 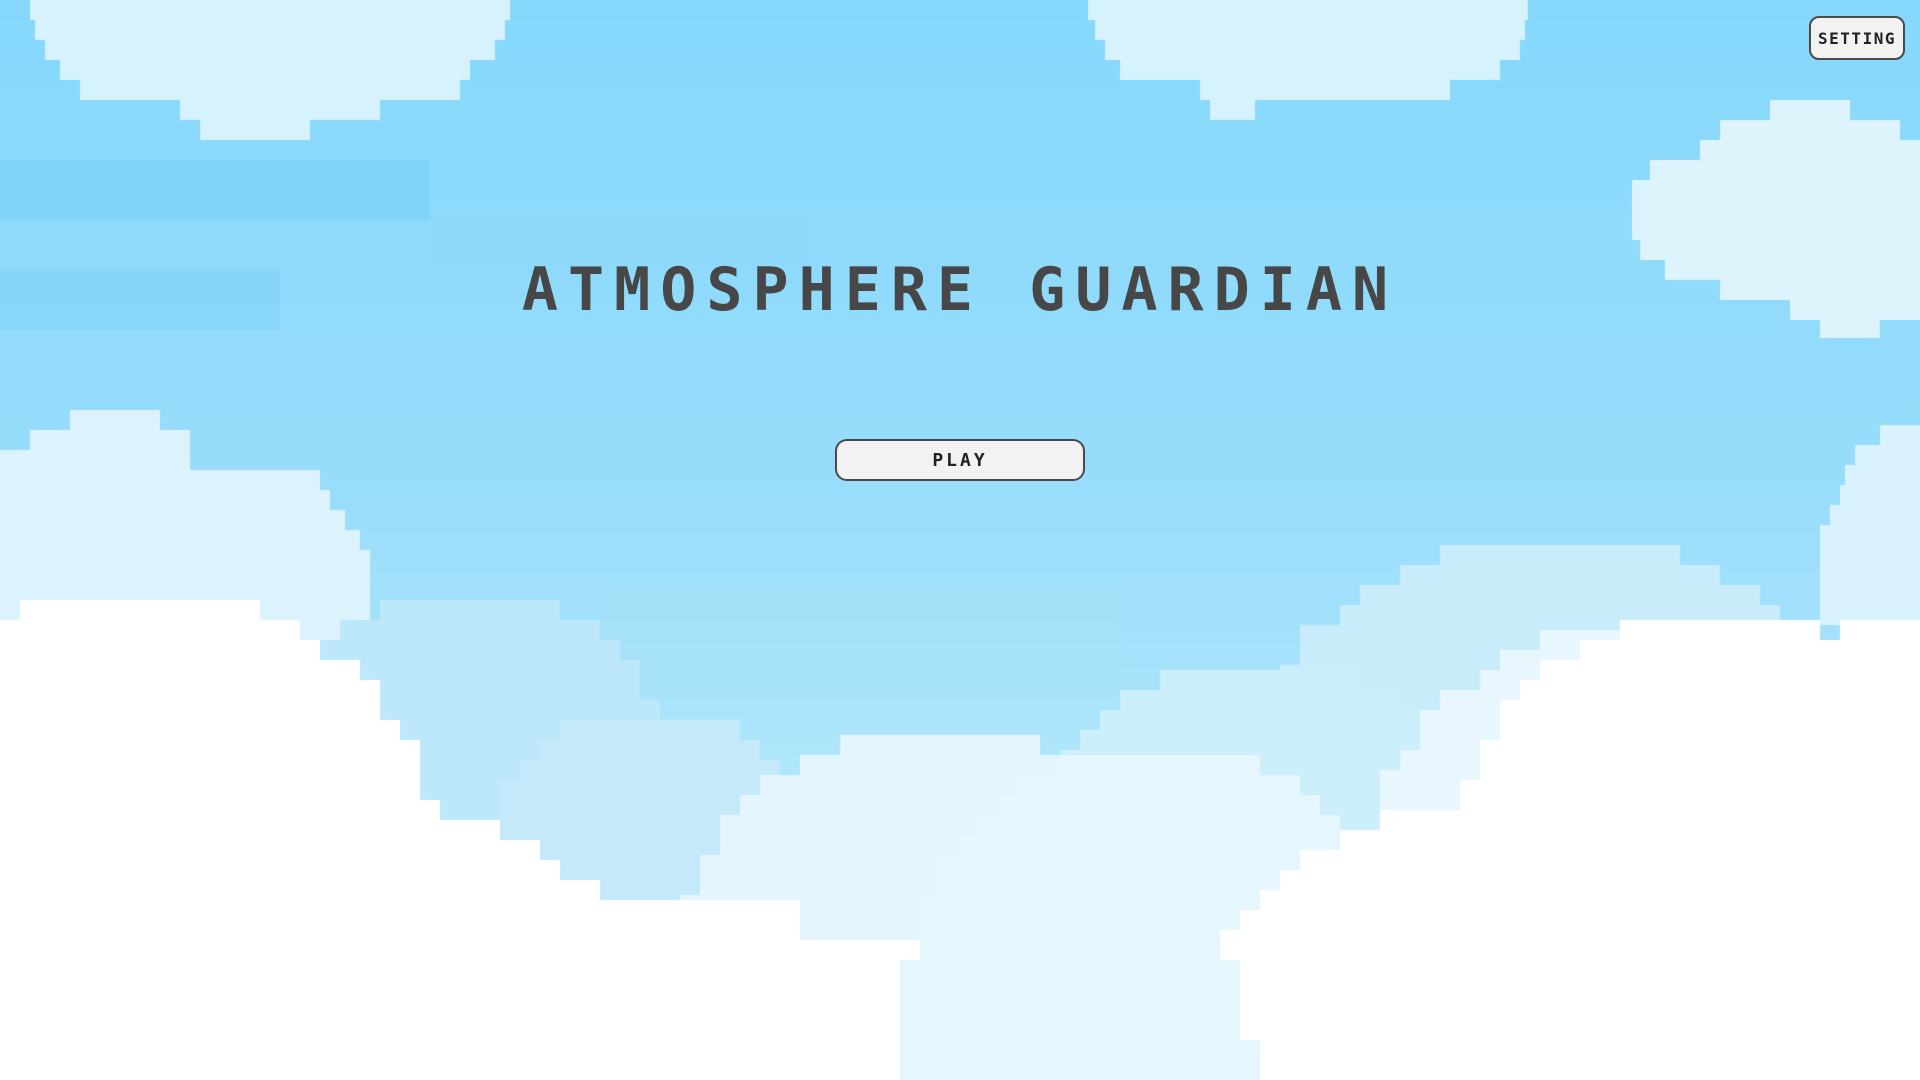 I want to click on game-title: ATMOSPHERE GUARDIAN, so click(x=960, y=290).